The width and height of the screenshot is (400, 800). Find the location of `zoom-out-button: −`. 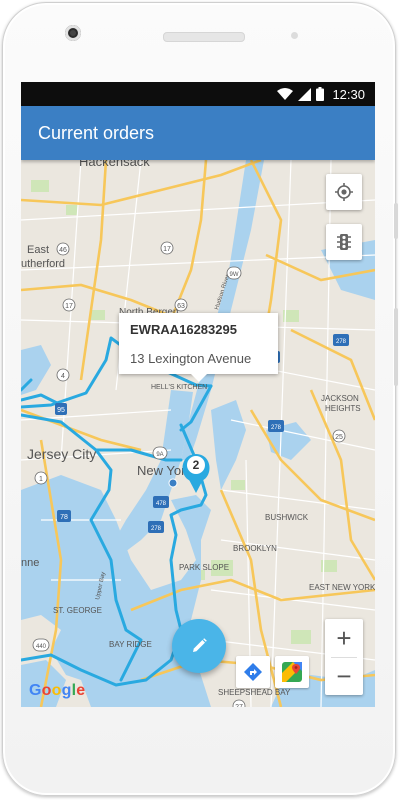

zoom-out-button: − is located at coordinates (344, 676).